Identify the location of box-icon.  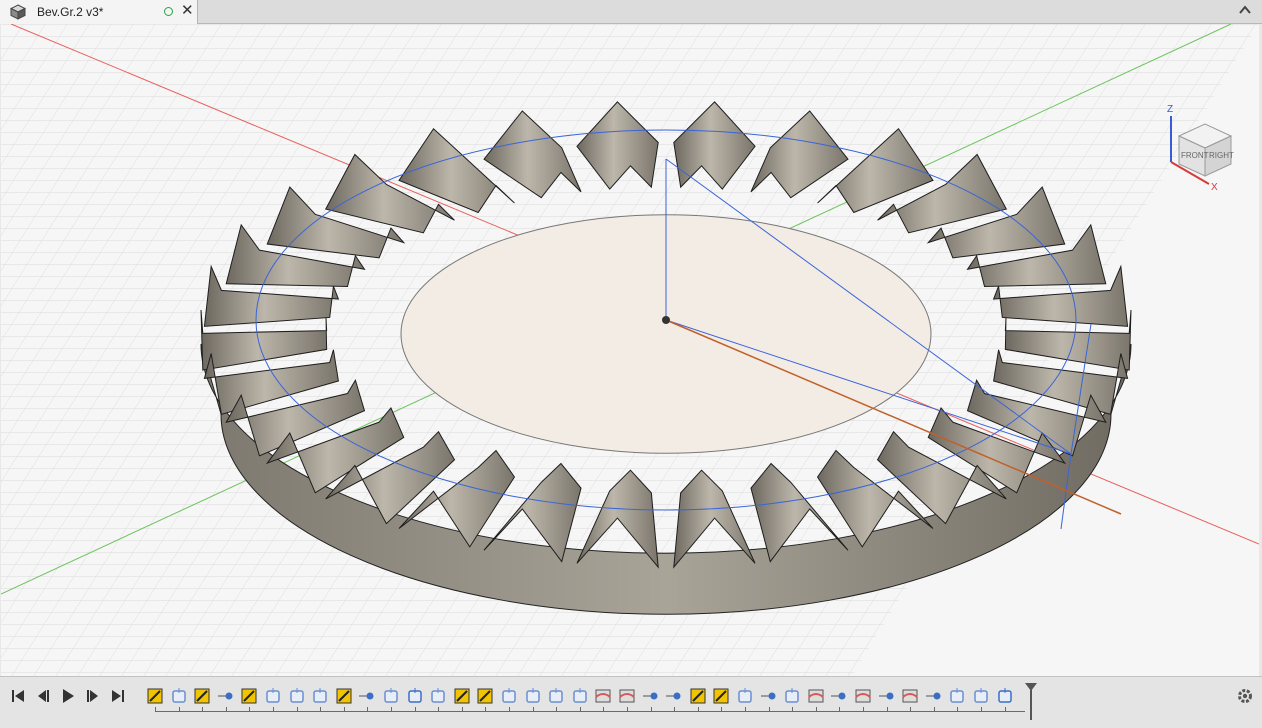
(18, 14).